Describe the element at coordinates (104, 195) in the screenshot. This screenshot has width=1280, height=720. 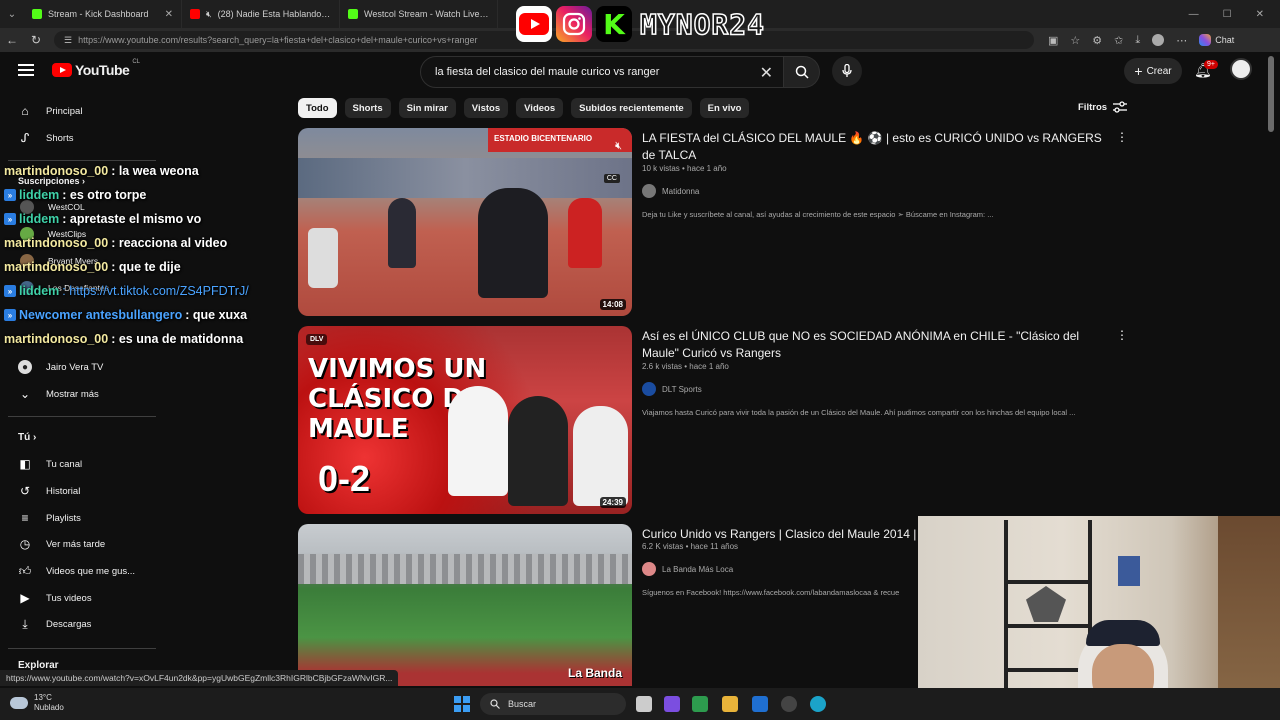
I see `chat-text: : es otro torpe` at that location.